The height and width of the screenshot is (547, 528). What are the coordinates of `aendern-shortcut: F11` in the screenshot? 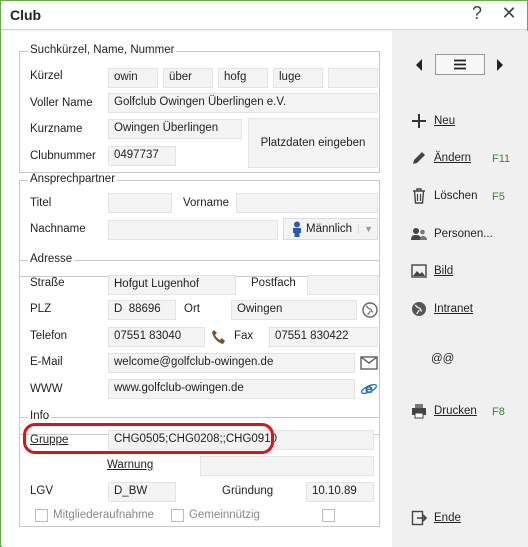 It's located at (501, 159).